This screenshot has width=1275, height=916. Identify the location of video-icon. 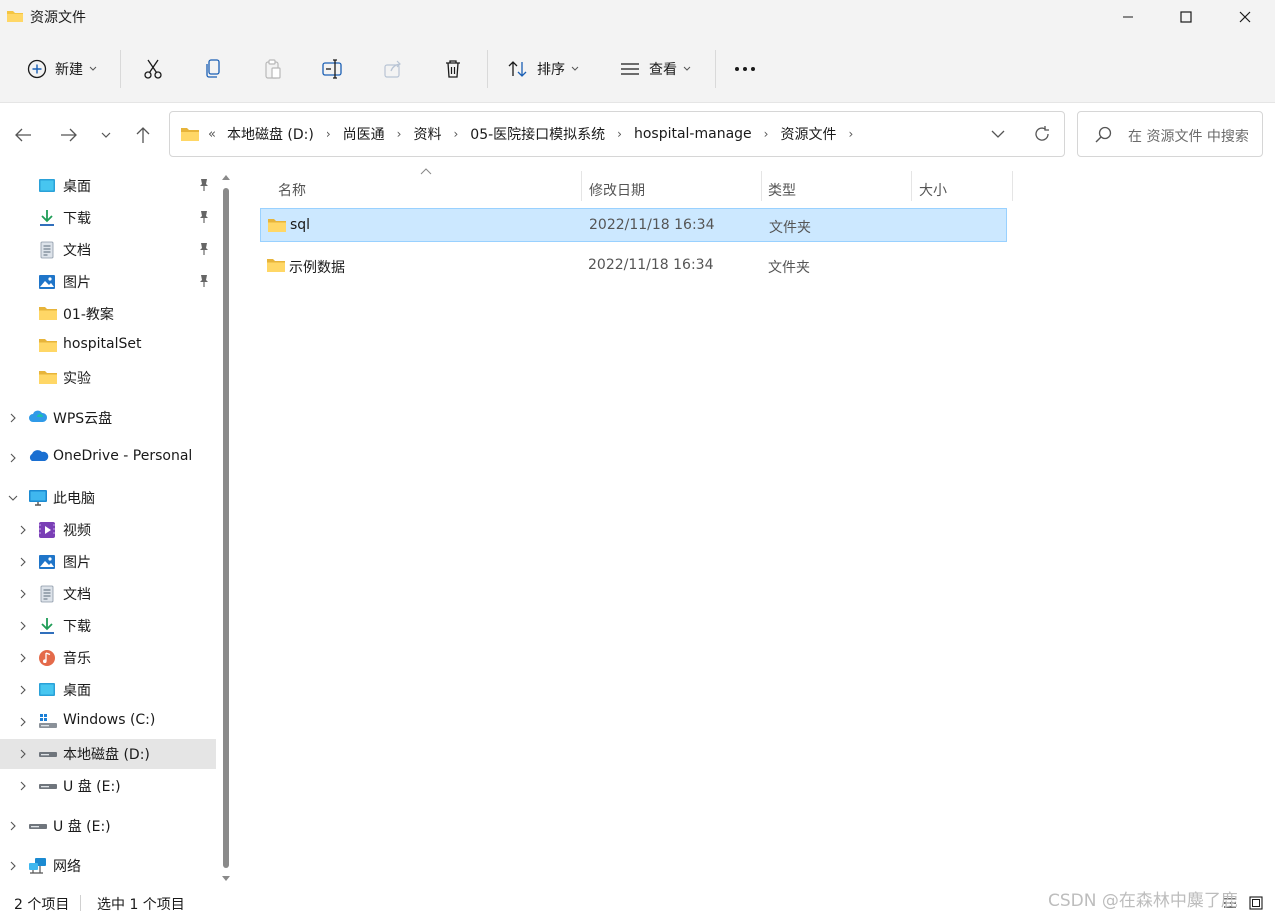
(47, 530).